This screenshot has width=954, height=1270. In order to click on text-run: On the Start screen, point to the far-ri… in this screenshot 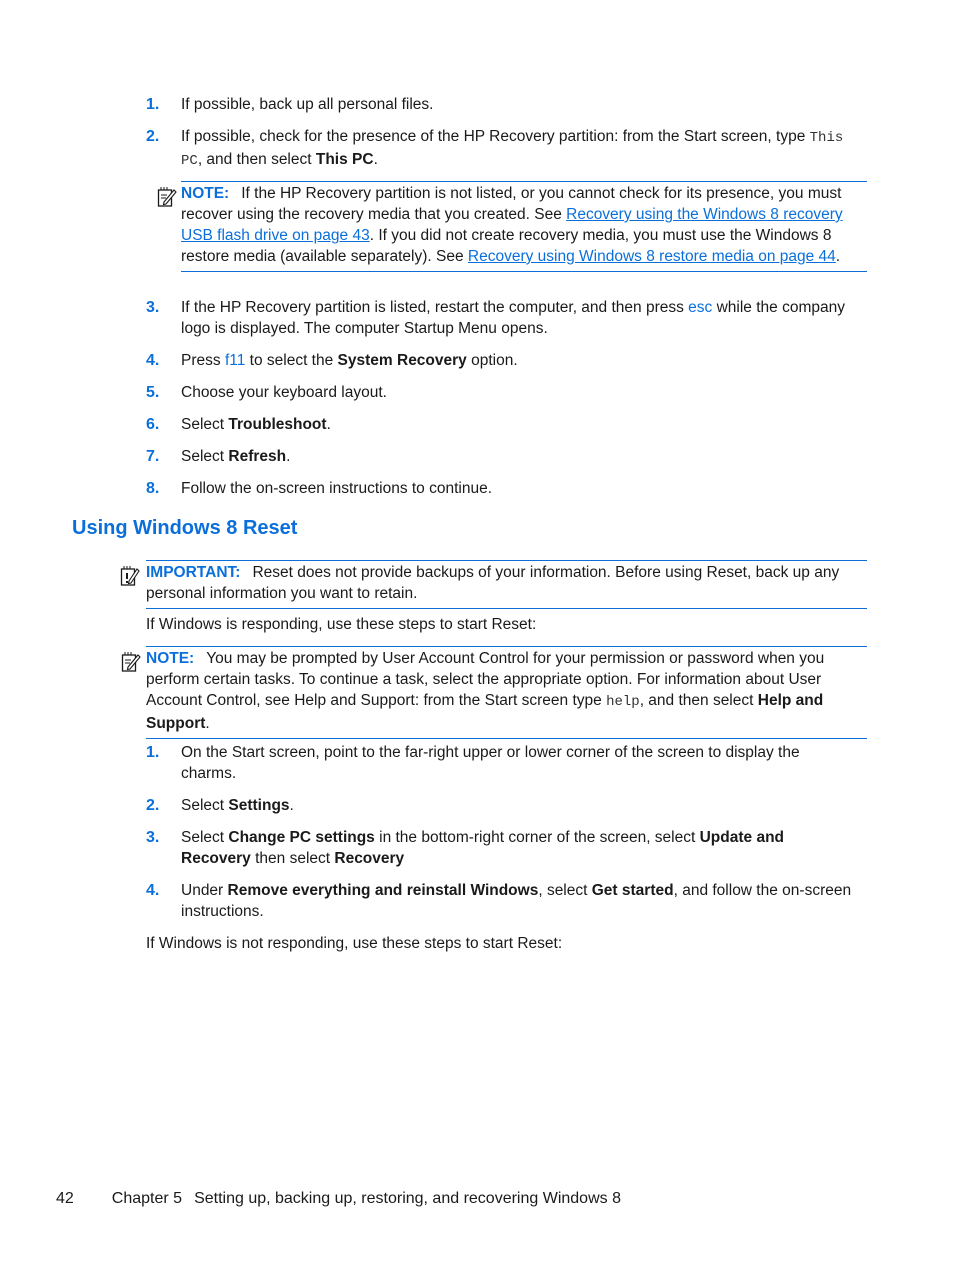, I will do `click(490, 763)`.